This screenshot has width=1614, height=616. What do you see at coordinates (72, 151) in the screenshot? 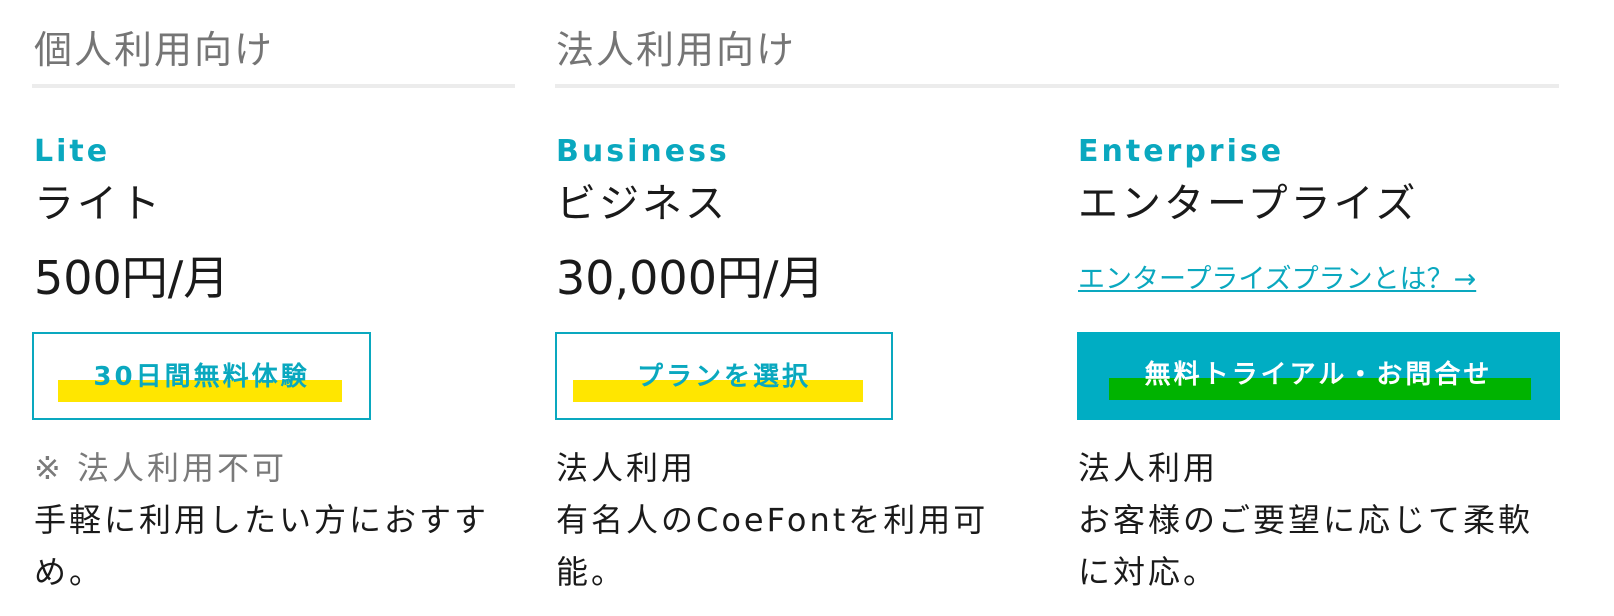
I see `plan-lite-name-en: Lite` at bounding box center [72, 151].